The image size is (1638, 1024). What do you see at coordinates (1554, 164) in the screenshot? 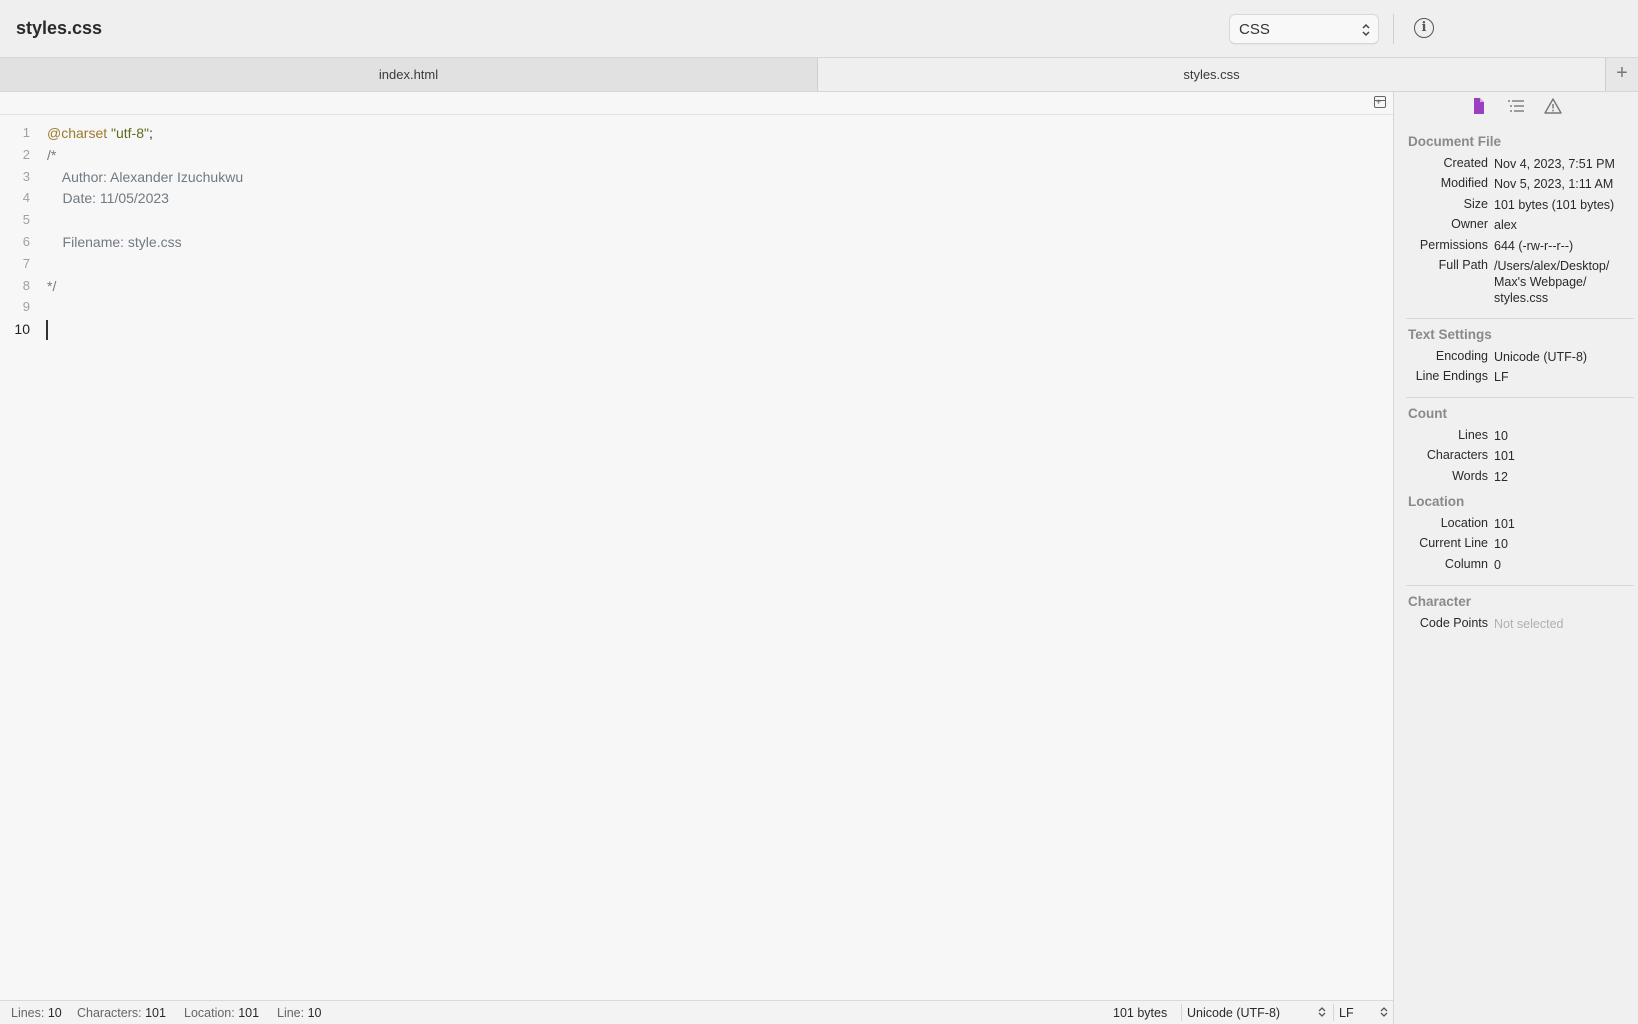
I see `created-value: Nov 4, 2023, 7:51 PM` at bounding box center [1554, 164].